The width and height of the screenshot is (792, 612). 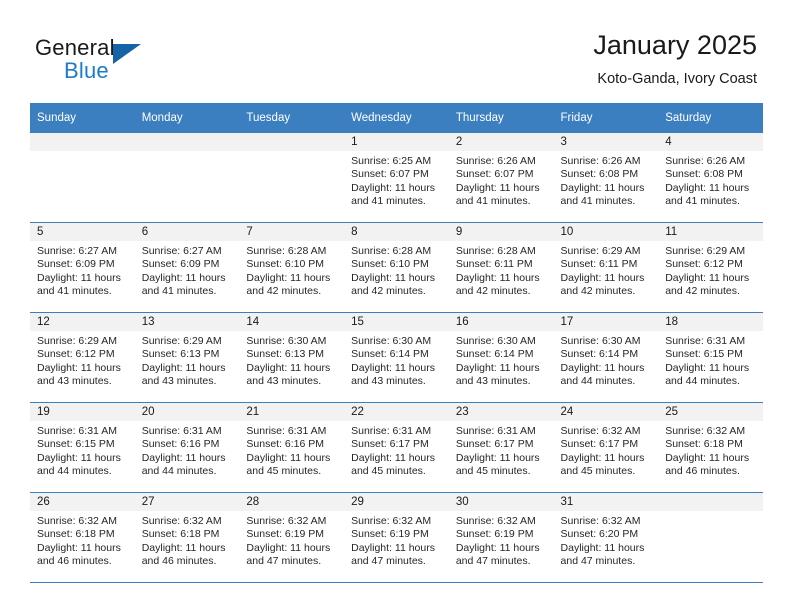 What do you see at coordinates (702, 471) in the screenshot?
I see `daylight-text: and 46 minutes.` at bounding box center [702, 471].